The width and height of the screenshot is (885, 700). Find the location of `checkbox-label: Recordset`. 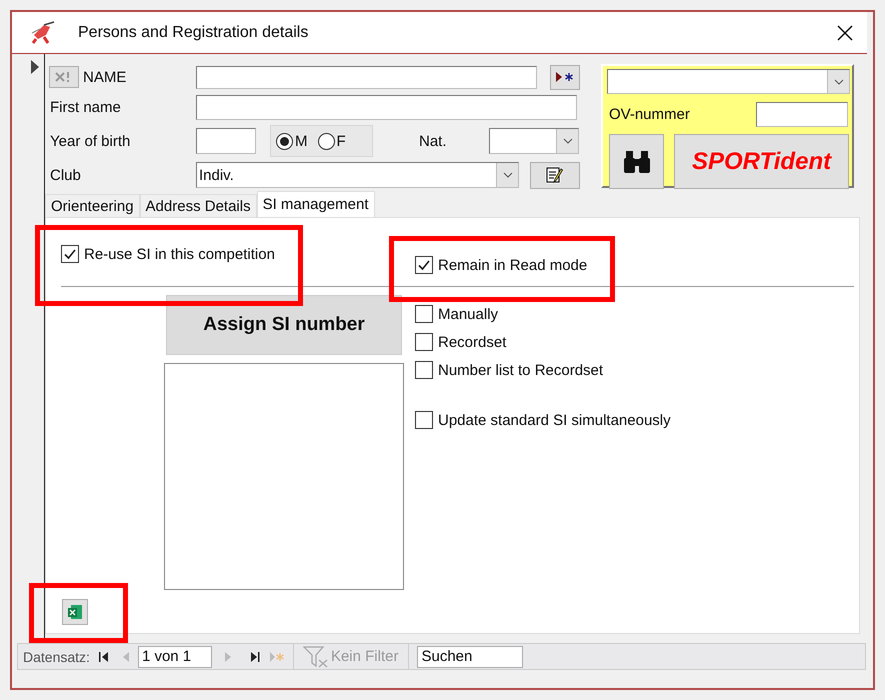

checkbox-label: Recordset is located at coordinates (472, 342).